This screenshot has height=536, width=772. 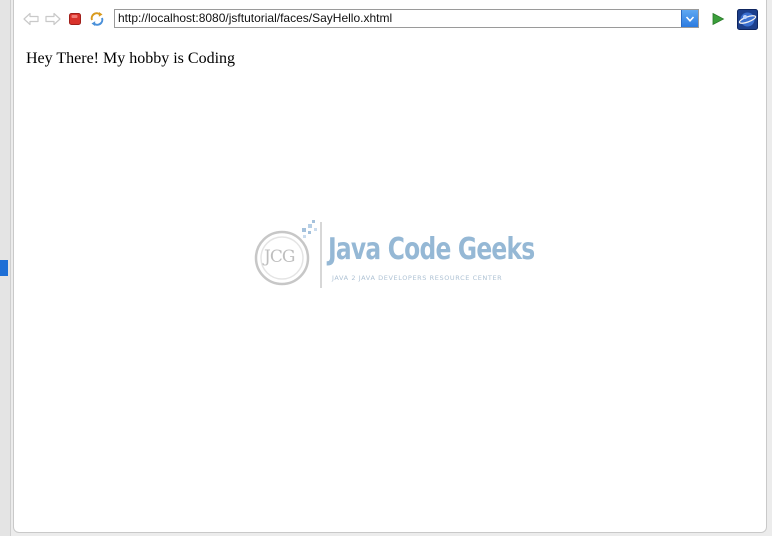 What do you see at coordinates (4, 268) in the screenshot?
I see `left-panel-marker` at bounding box center [4, 268].